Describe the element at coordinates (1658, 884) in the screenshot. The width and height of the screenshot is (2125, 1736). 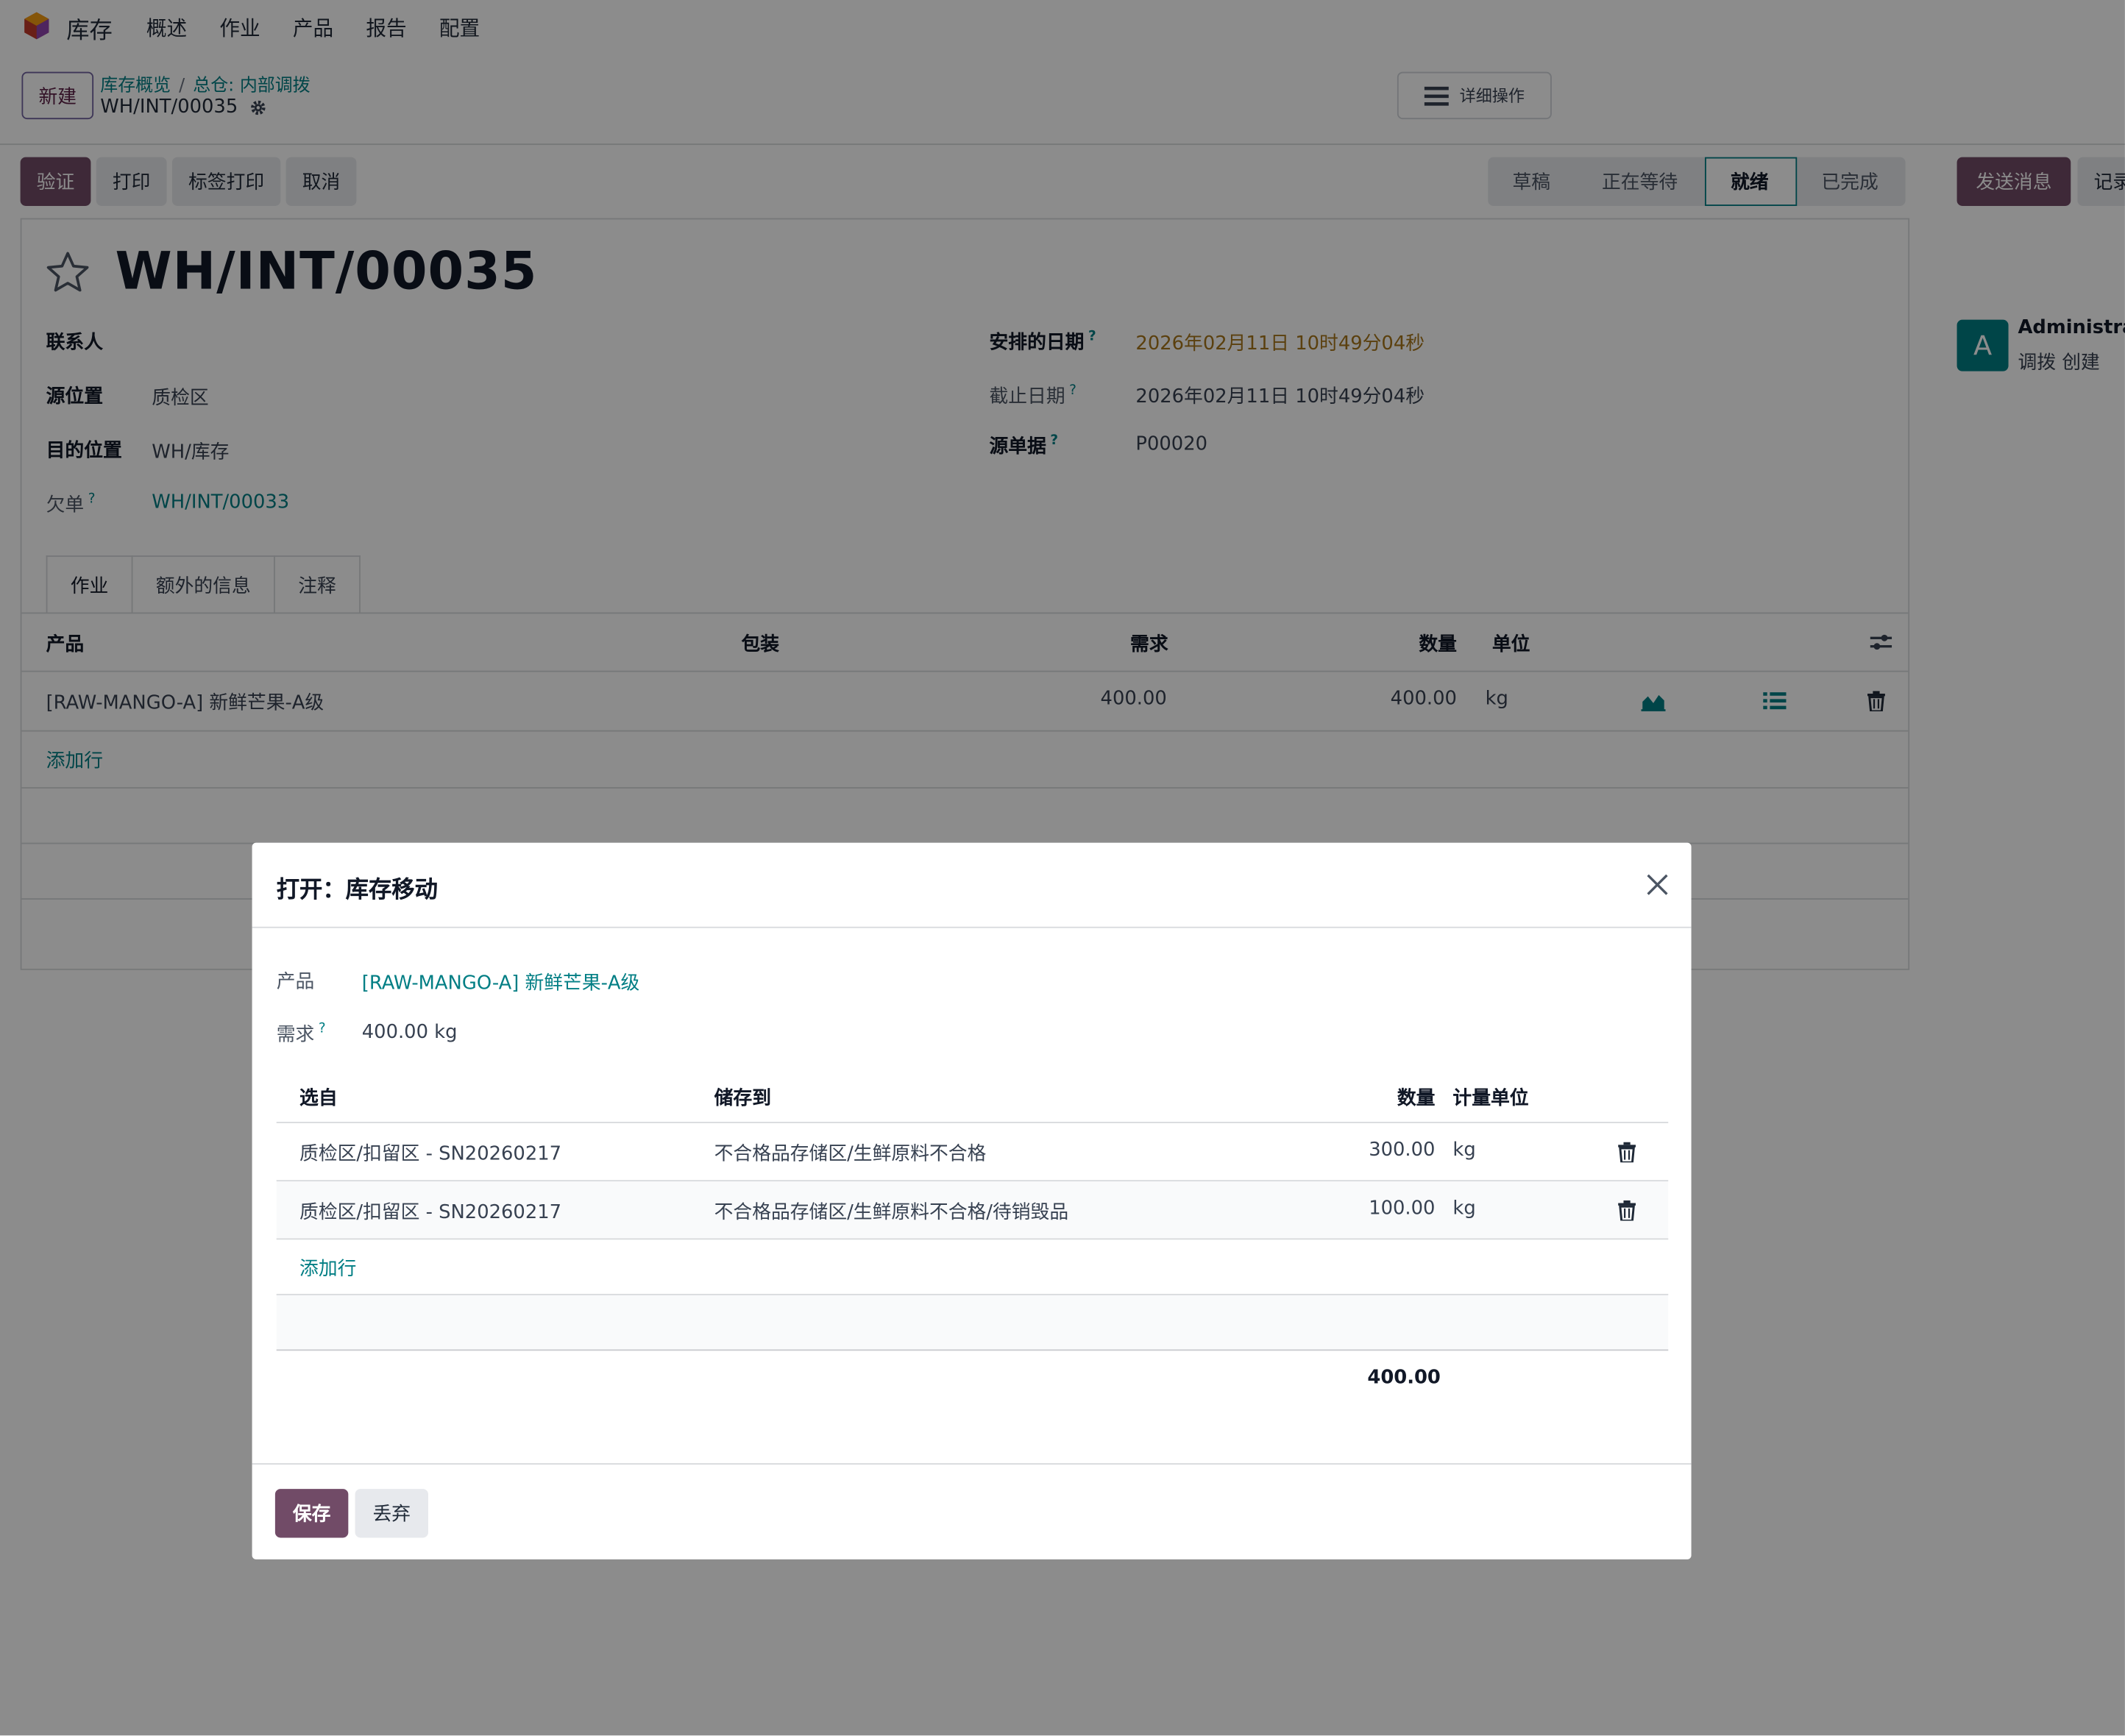
I see `close-icon` at that location.